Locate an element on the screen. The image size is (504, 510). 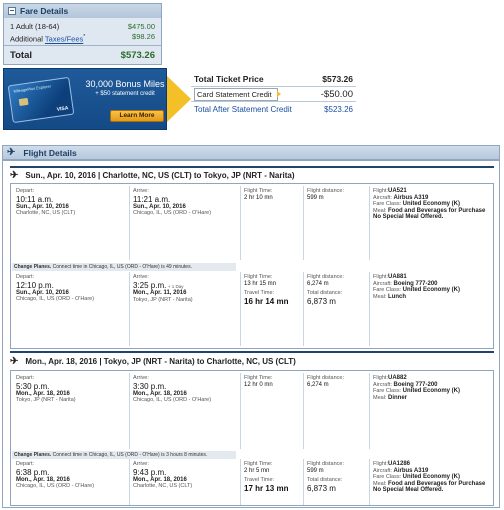
taxes-marker: * is located at coordinates (84, 37).